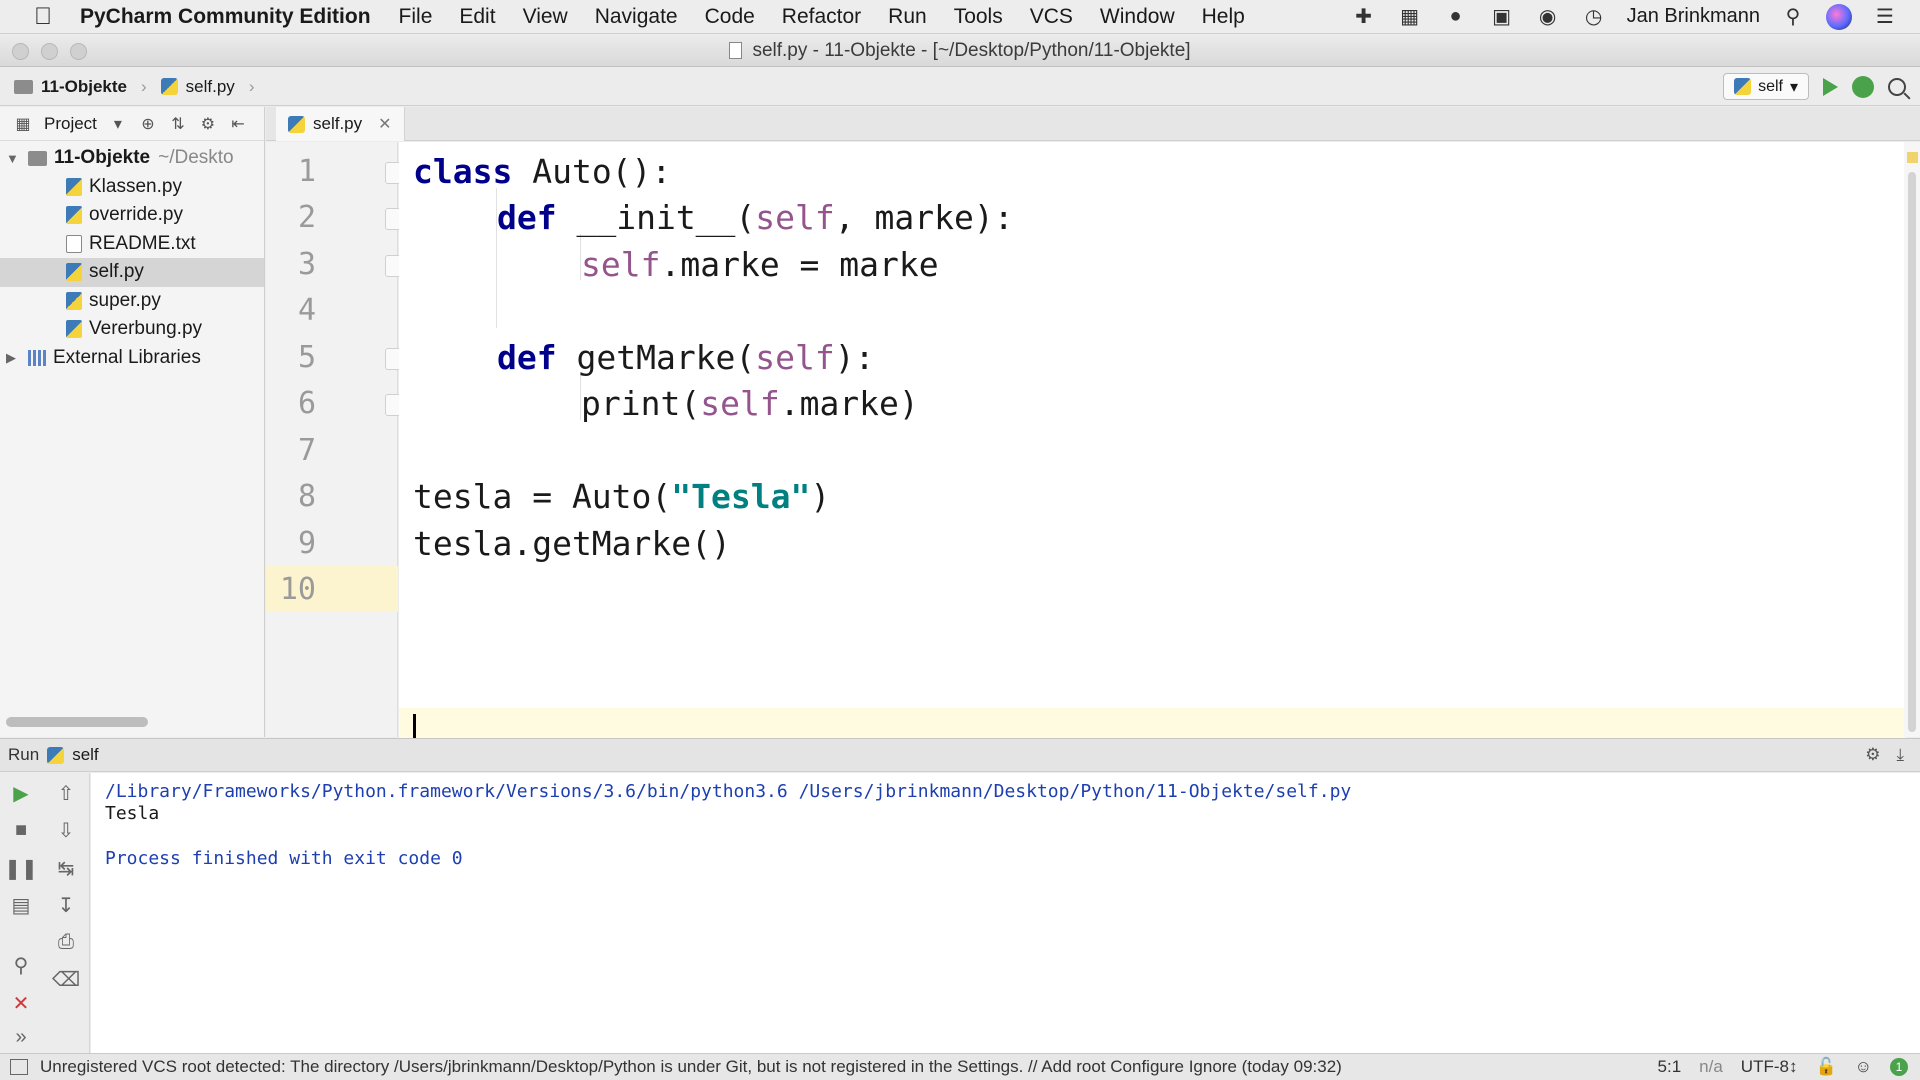  What do you see at coordinates (416, 17) in the screenshot?
I see `menu-file: File` at bounding box center [416, 17].